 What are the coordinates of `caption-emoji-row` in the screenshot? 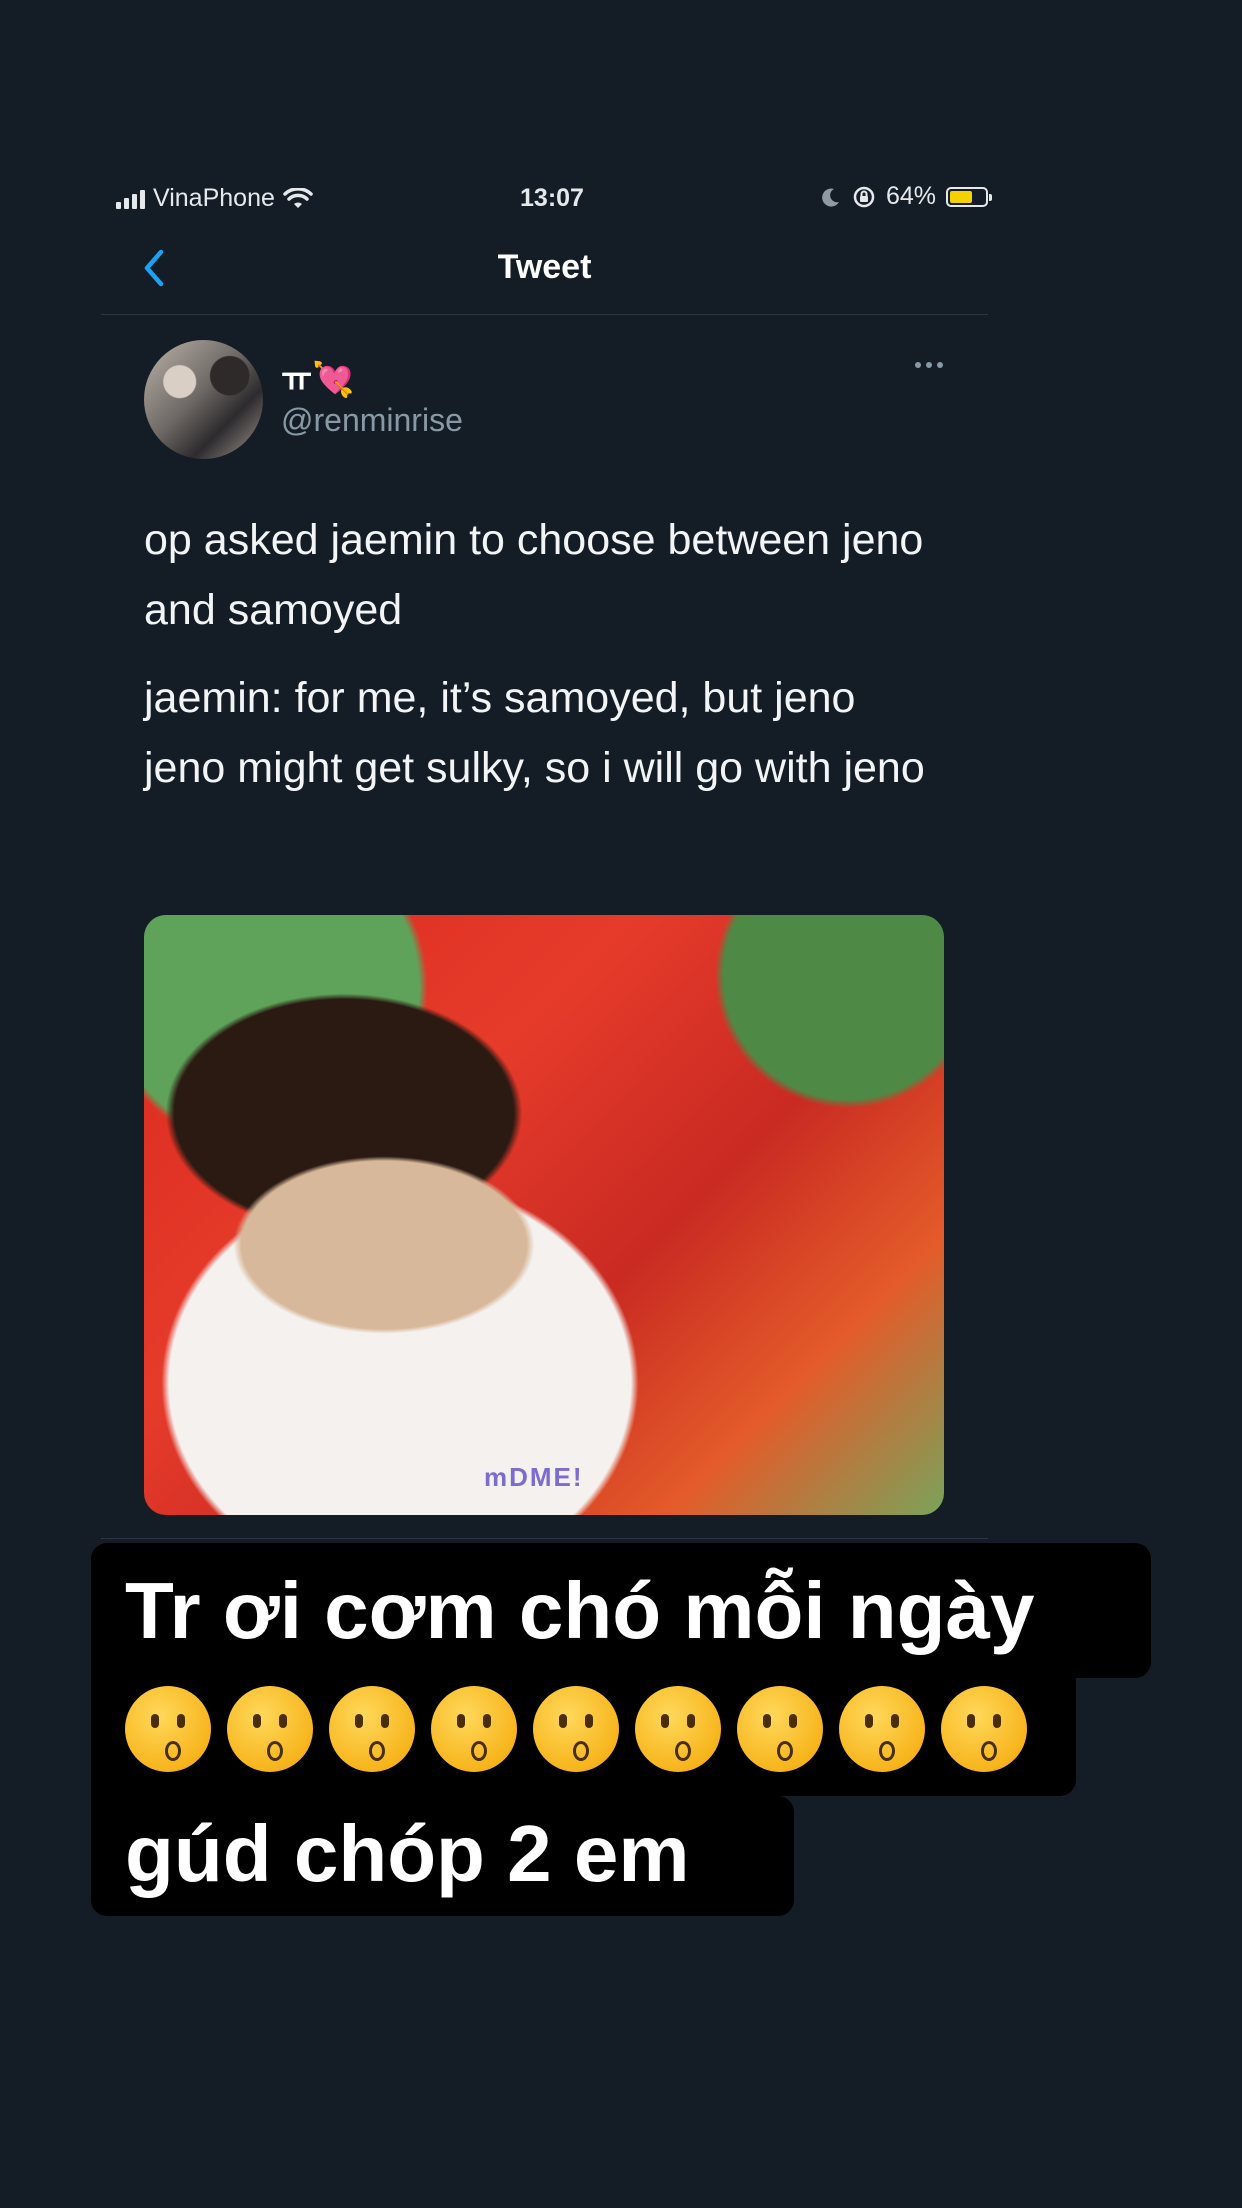 It's located at (583, 1728).